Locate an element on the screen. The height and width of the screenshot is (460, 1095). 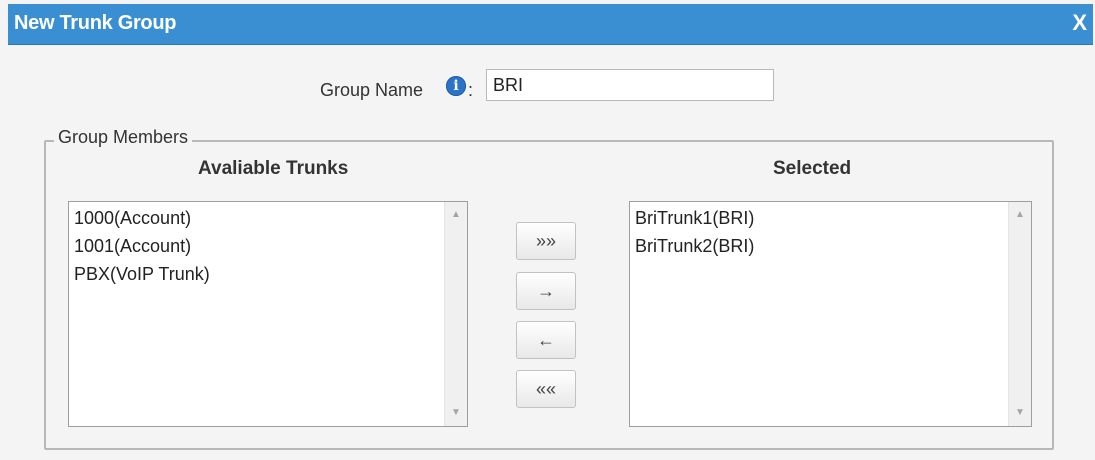
dialog-title-bar: New Trunk Group X is located at coordinates (550, 24).